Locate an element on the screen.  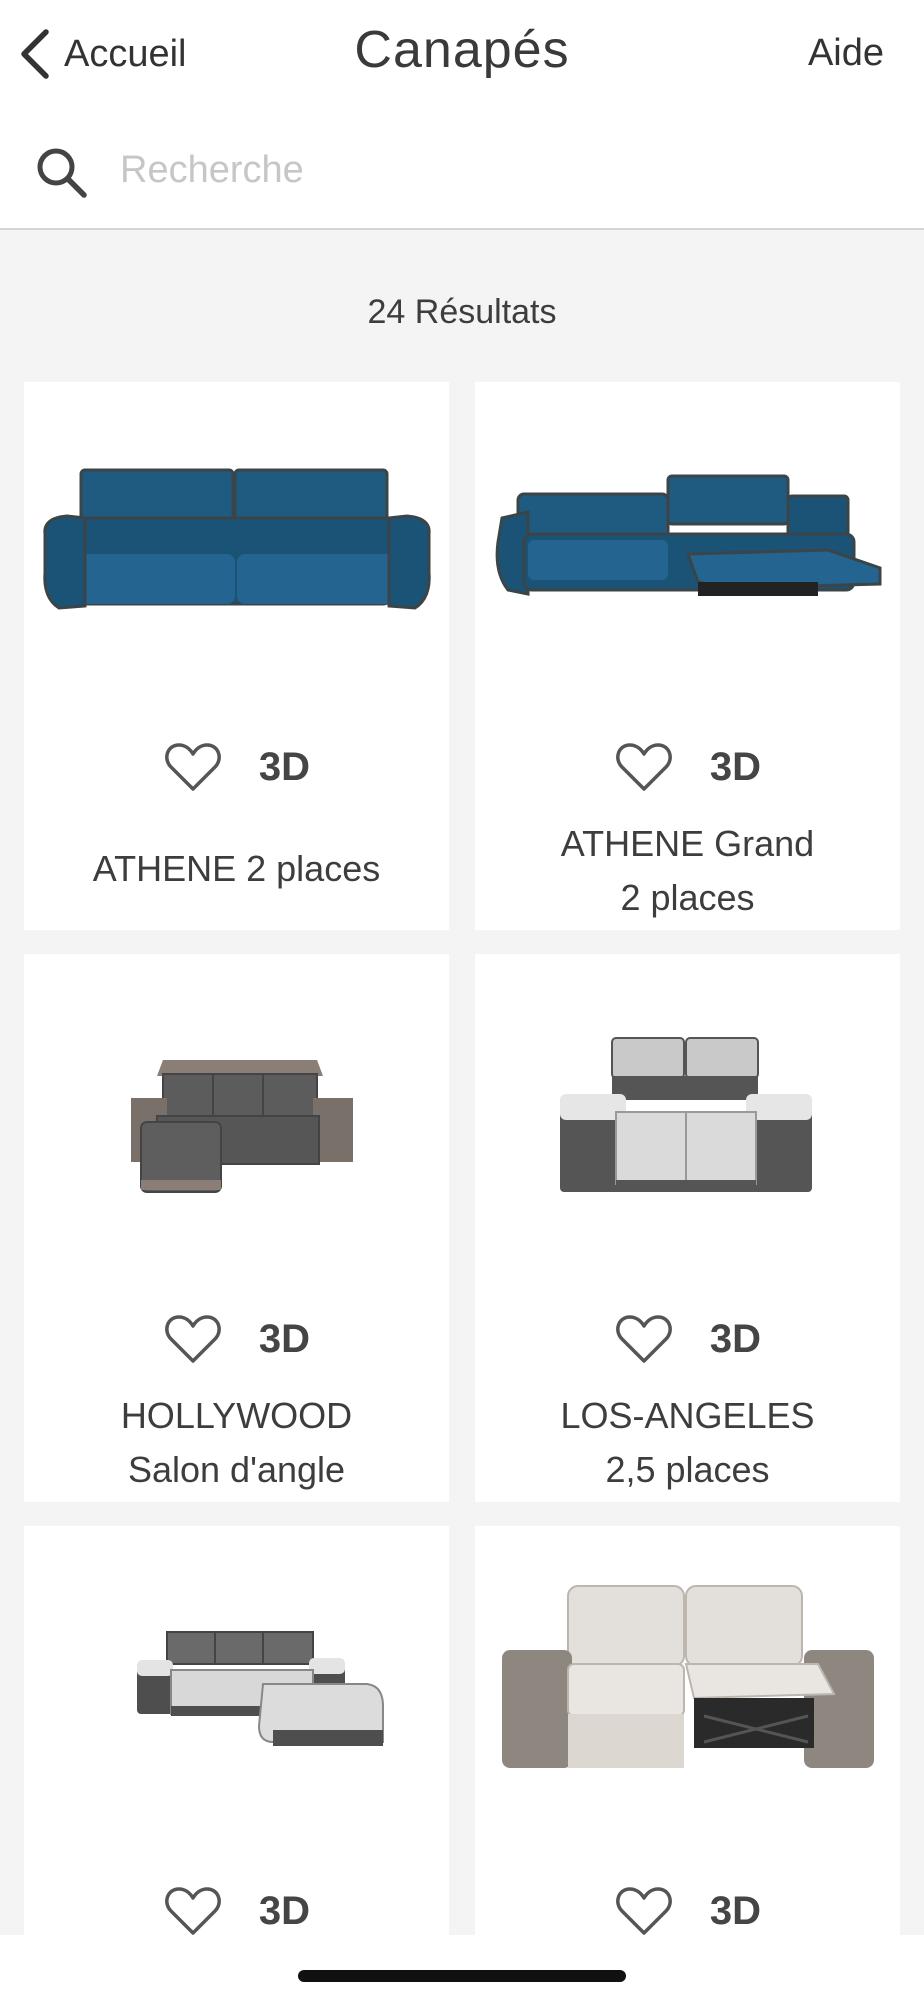
product-card: 3D ATHENE 2 places is located at coordinates (236, 656).